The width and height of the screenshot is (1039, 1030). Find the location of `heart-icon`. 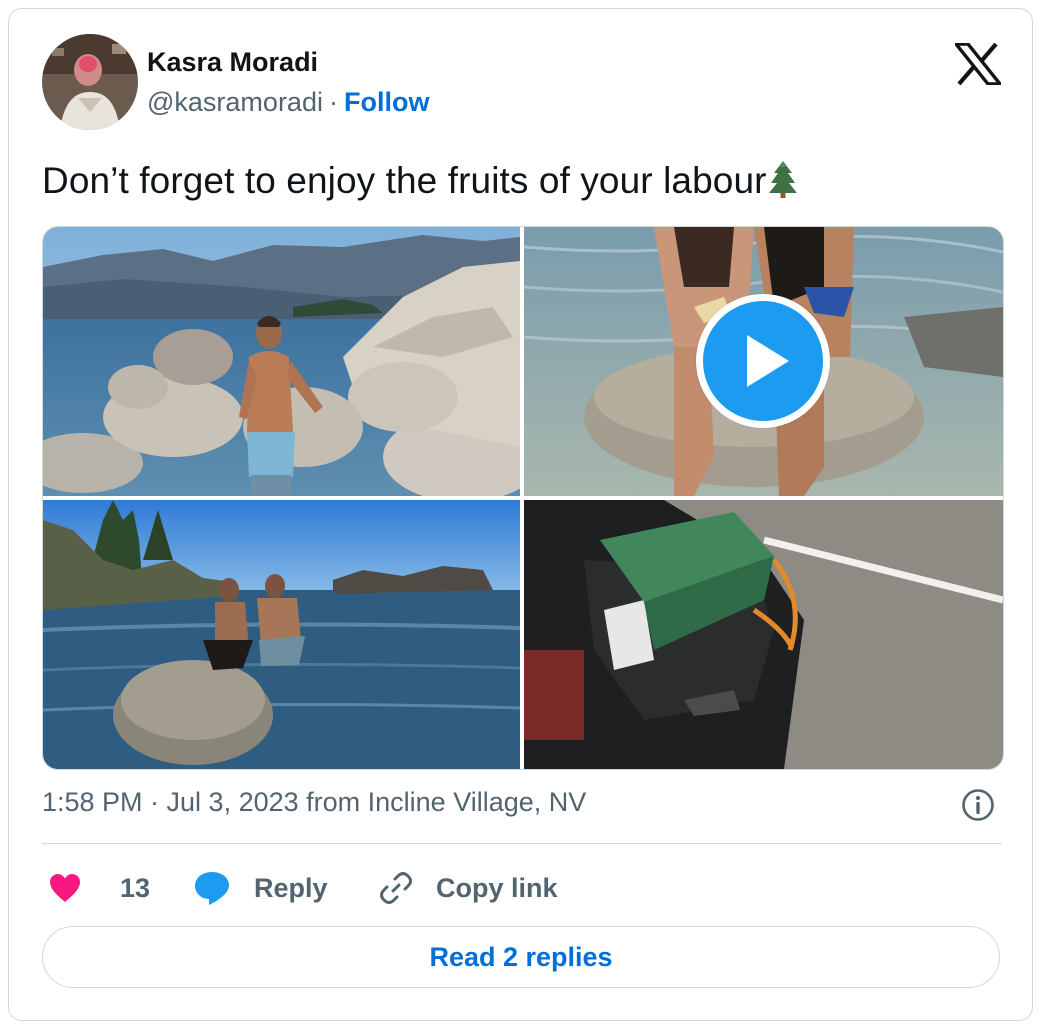

heart-icon is located at coordinates (65, 888).